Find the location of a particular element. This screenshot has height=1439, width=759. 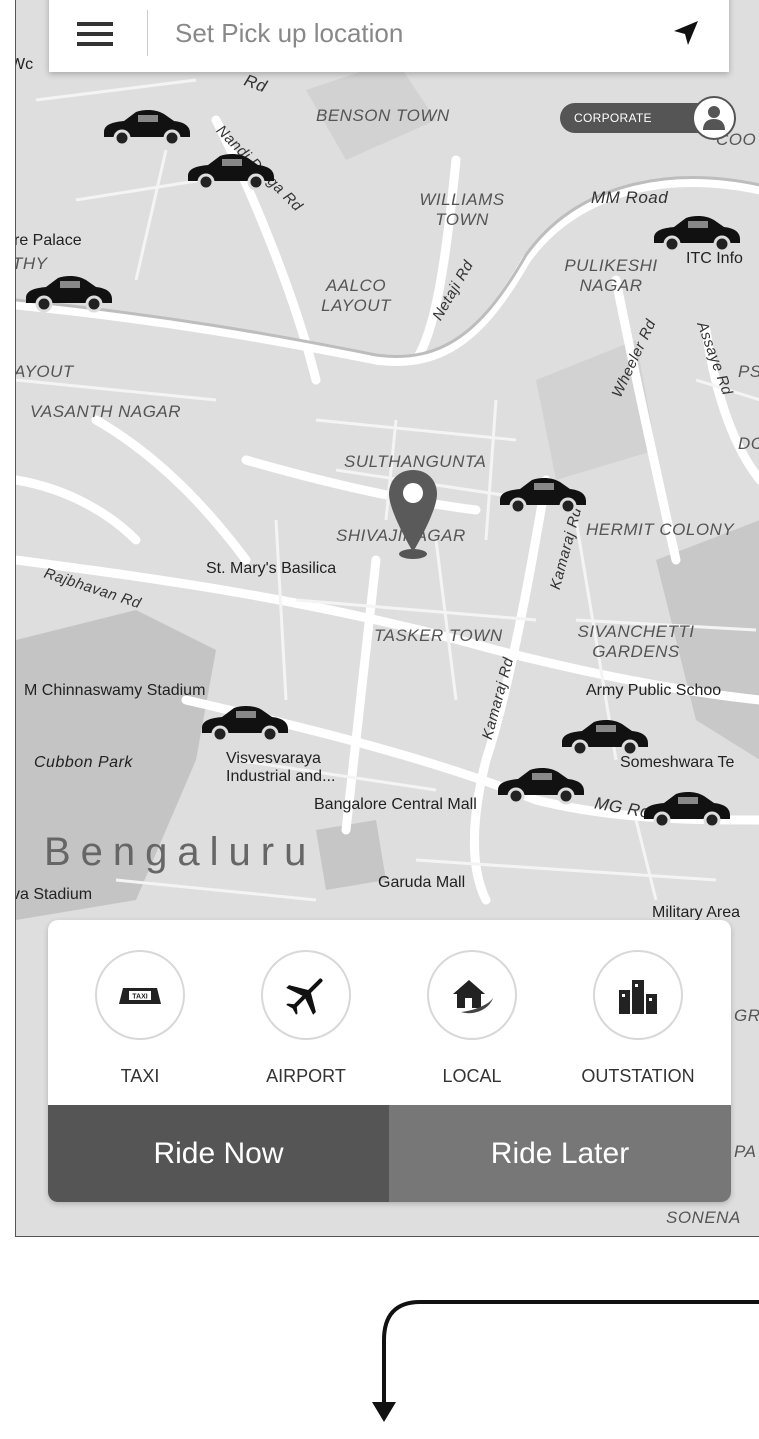

airplane-icon-circle is located at coordinates (306, 995).